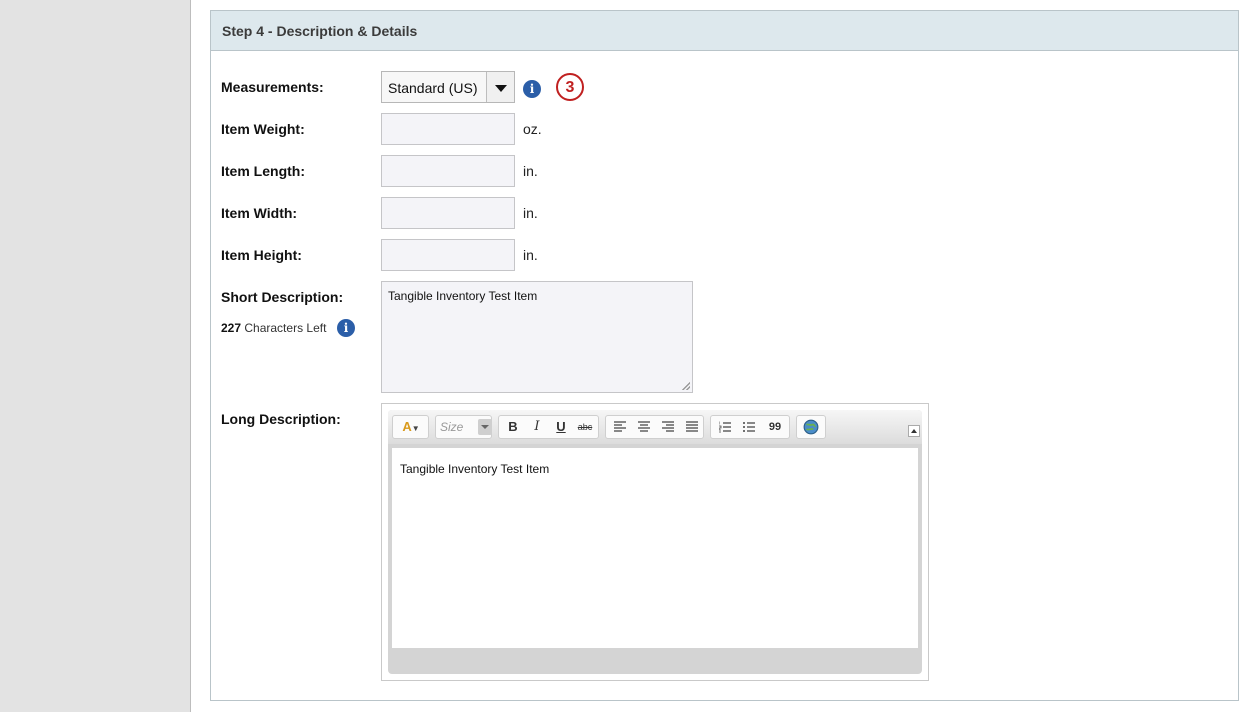  Describe the element at coordinates (263, 129) in the screenshot. I see `item-weight-label: Item Weight:` at that location.